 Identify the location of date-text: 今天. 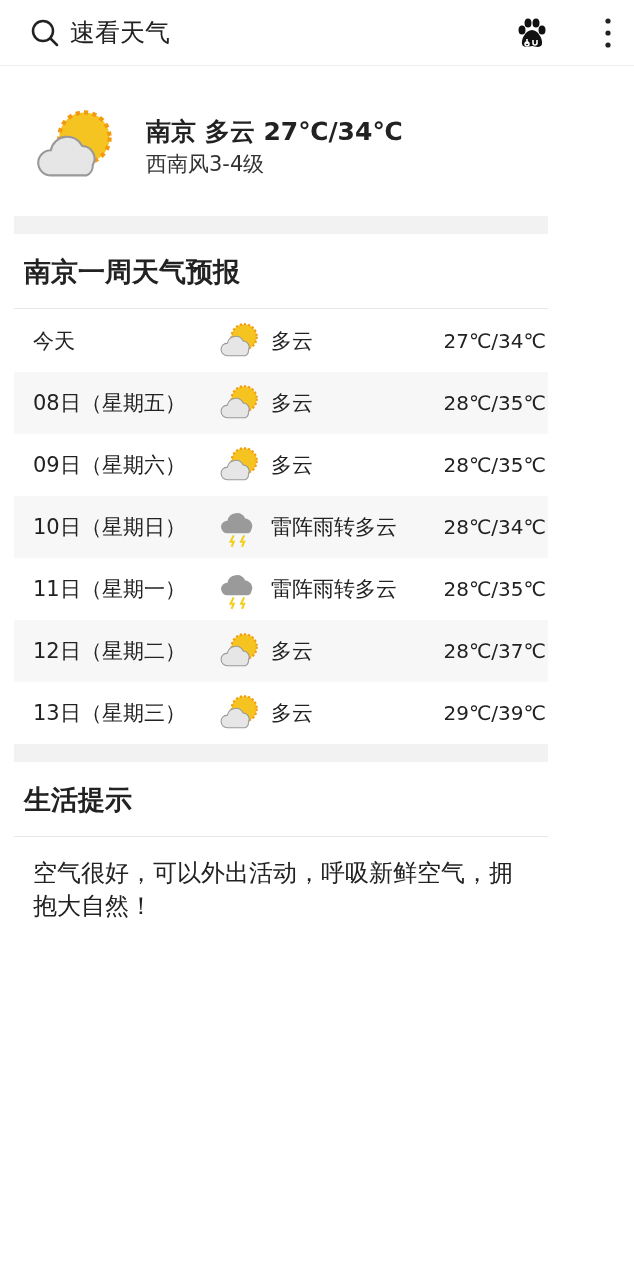
(54, 341).